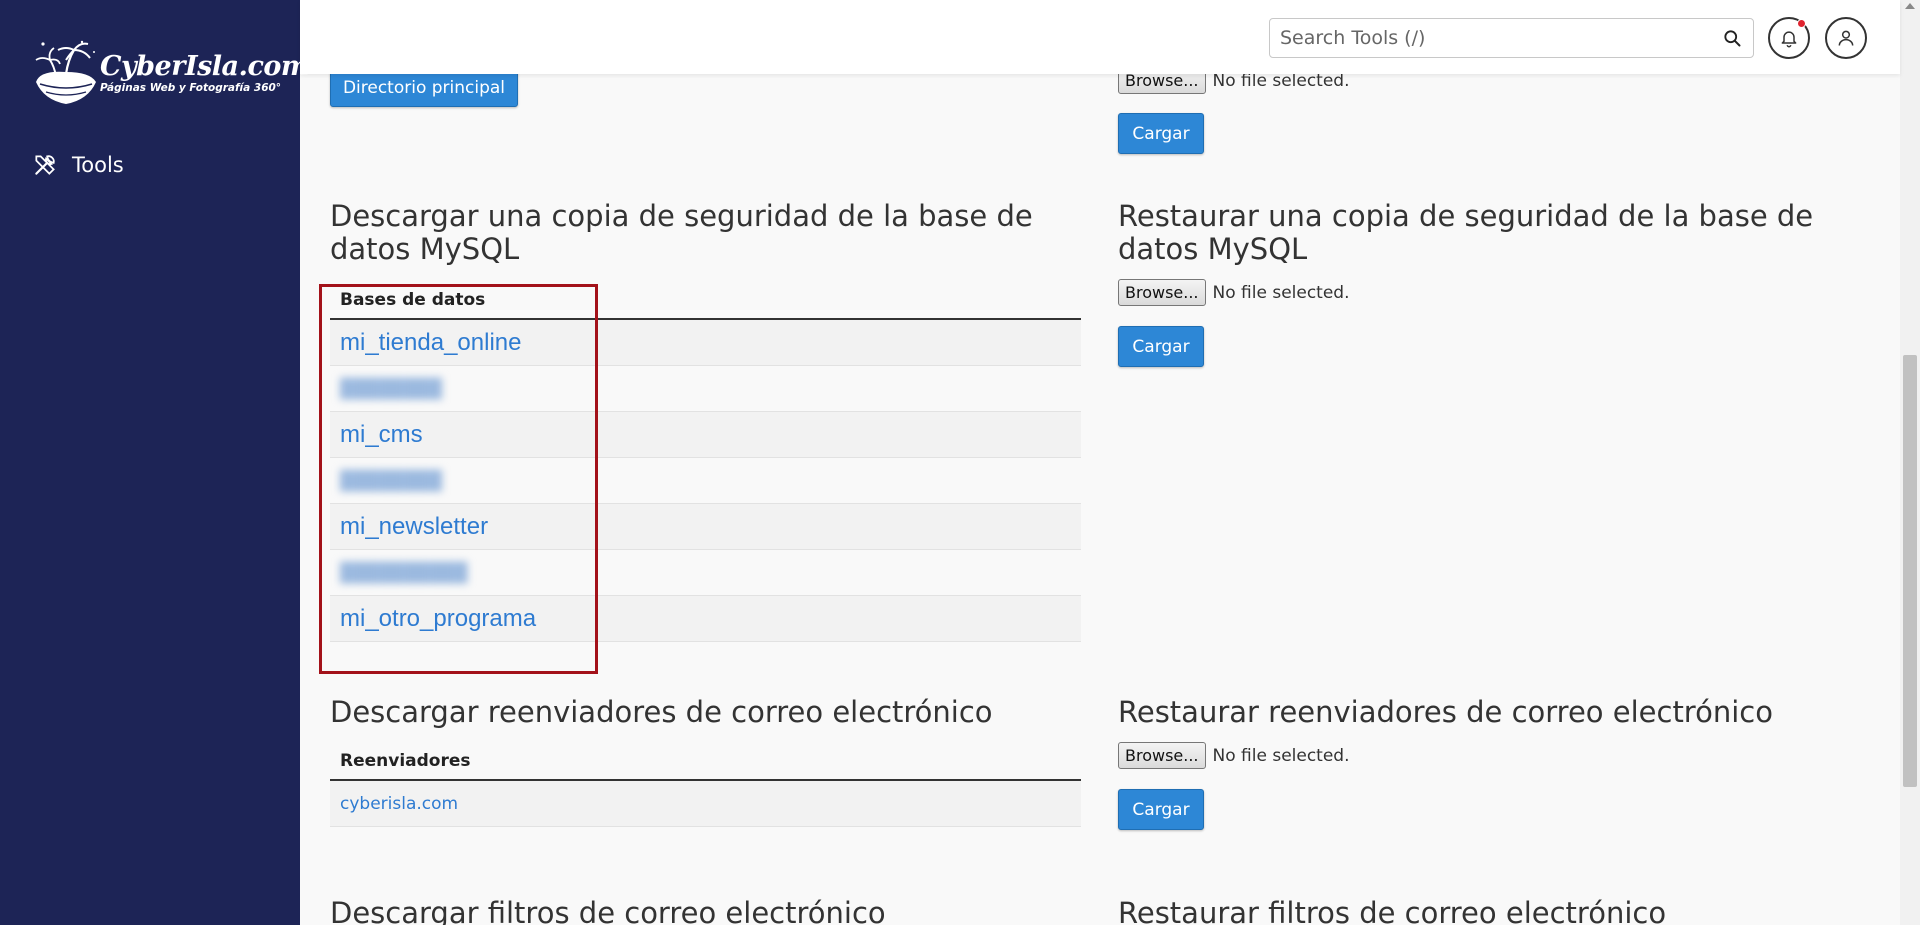  I want to click on forwarder-domain-link: cyberisla.com, so click(399, 804).